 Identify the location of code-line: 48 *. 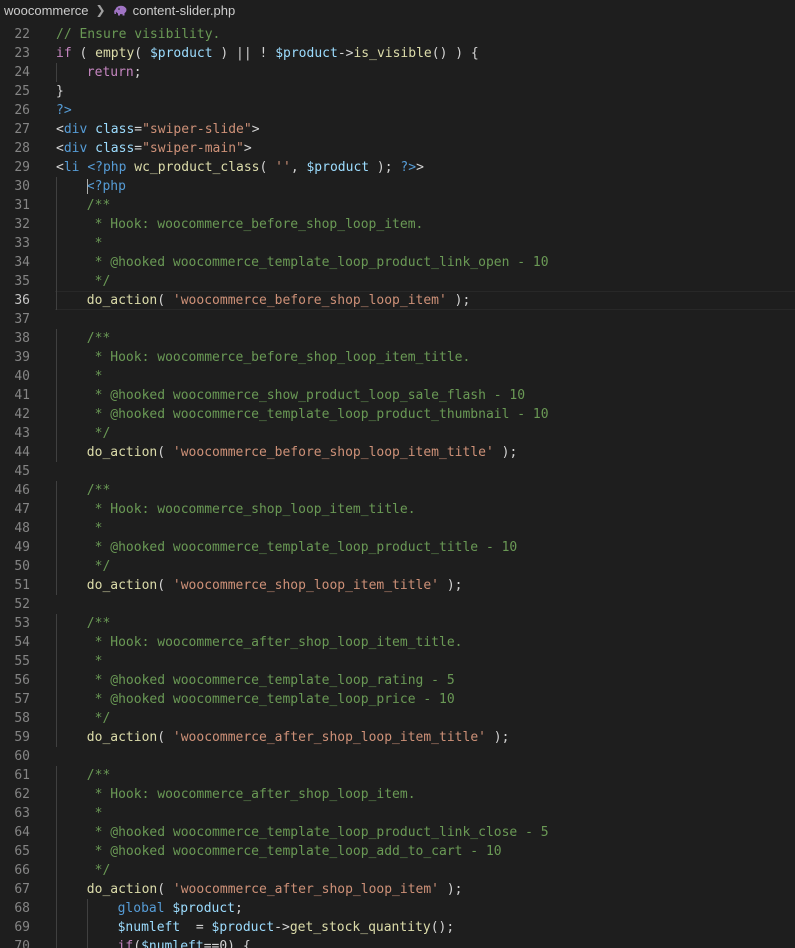
(397, 528).